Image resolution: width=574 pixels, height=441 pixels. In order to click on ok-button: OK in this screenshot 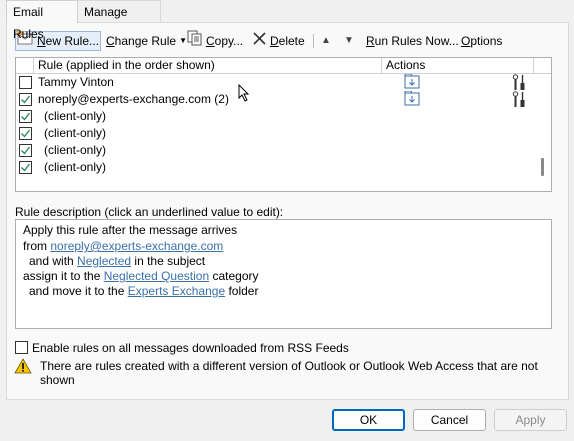, I will do `click(368, 420)`.